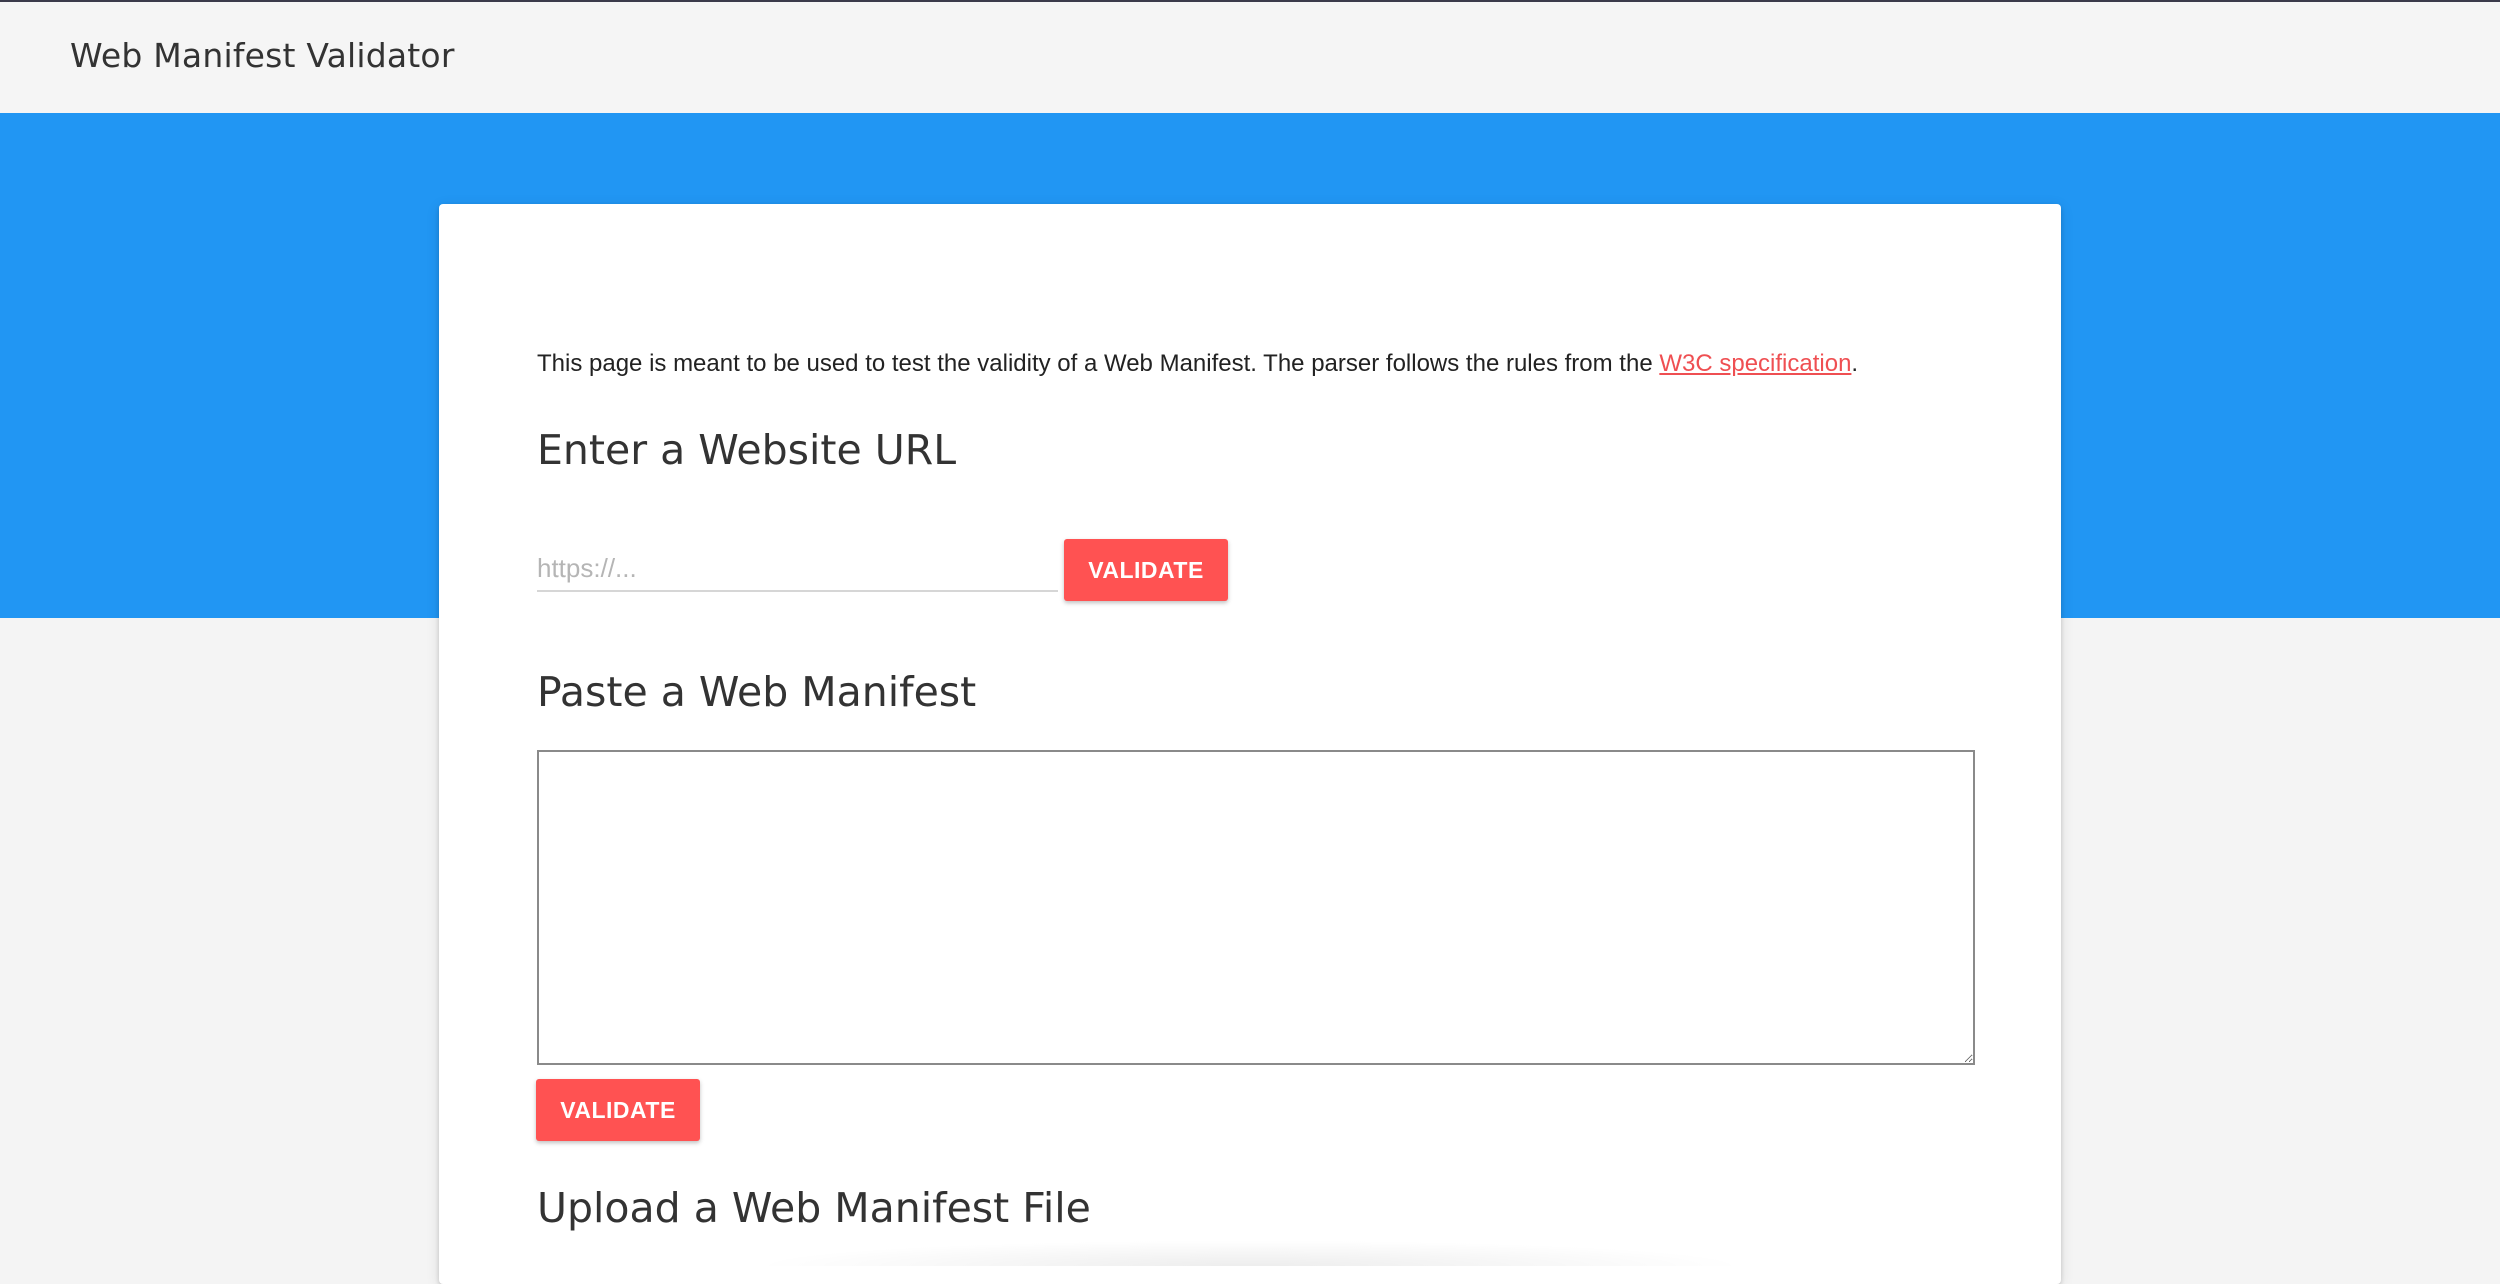 The image size is (2500, 1284). I want to click on paste-section-heading: Paste a Web Manifest, so click(757, 692).